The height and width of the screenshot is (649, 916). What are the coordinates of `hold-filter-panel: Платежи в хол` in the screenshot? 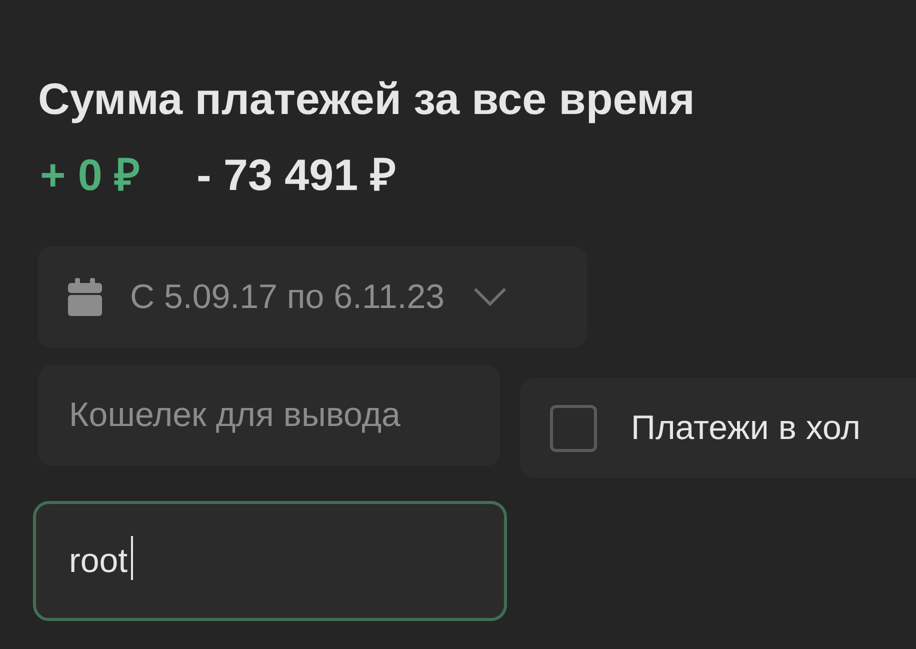 It's located at (718, 428).